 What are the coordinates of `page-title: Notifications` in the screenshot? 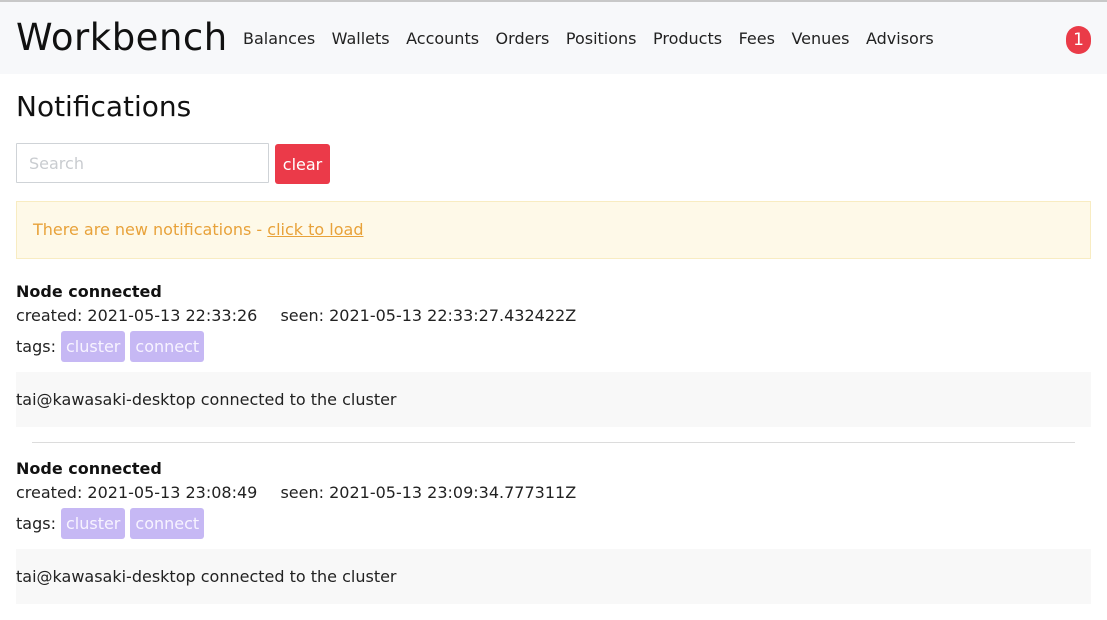 It's located at (104, 106).